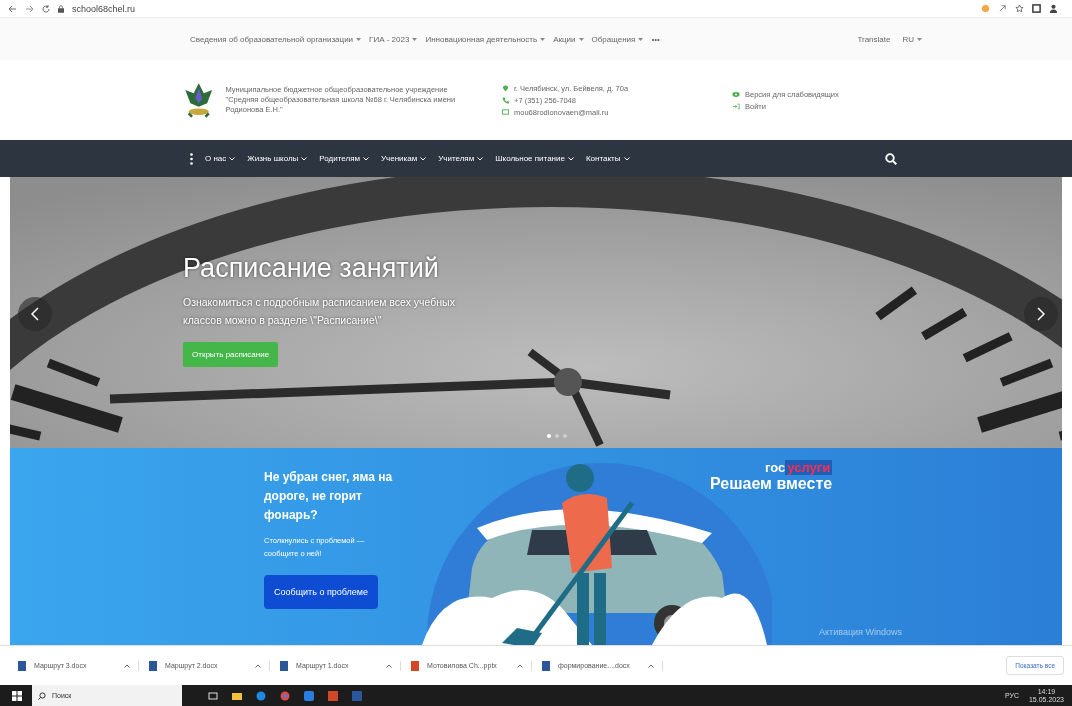 The height and width of the screenshot is (706, 1072). Describe the element at coordinates (191, 158) in the screenshot. I see `more-vertical-icon` at that location.